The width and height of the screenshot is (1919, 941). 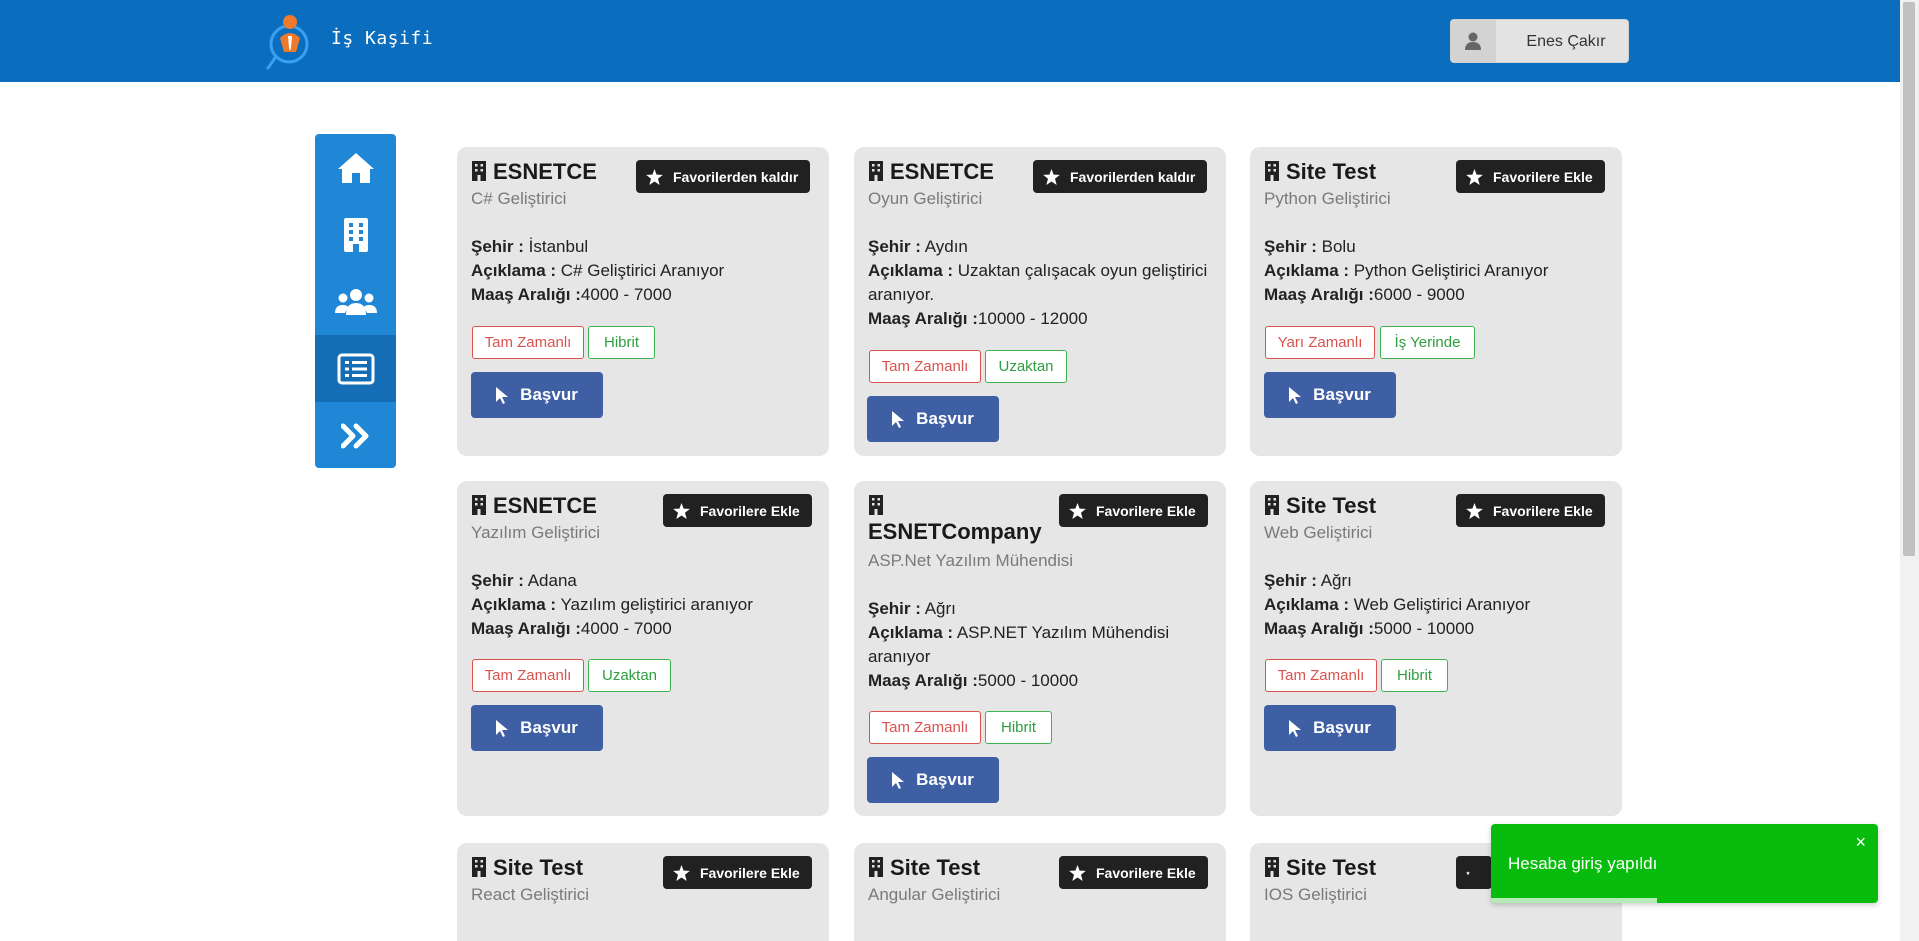 I want to click on app-title: İş Kaşifi, so click(x=382, y=38).